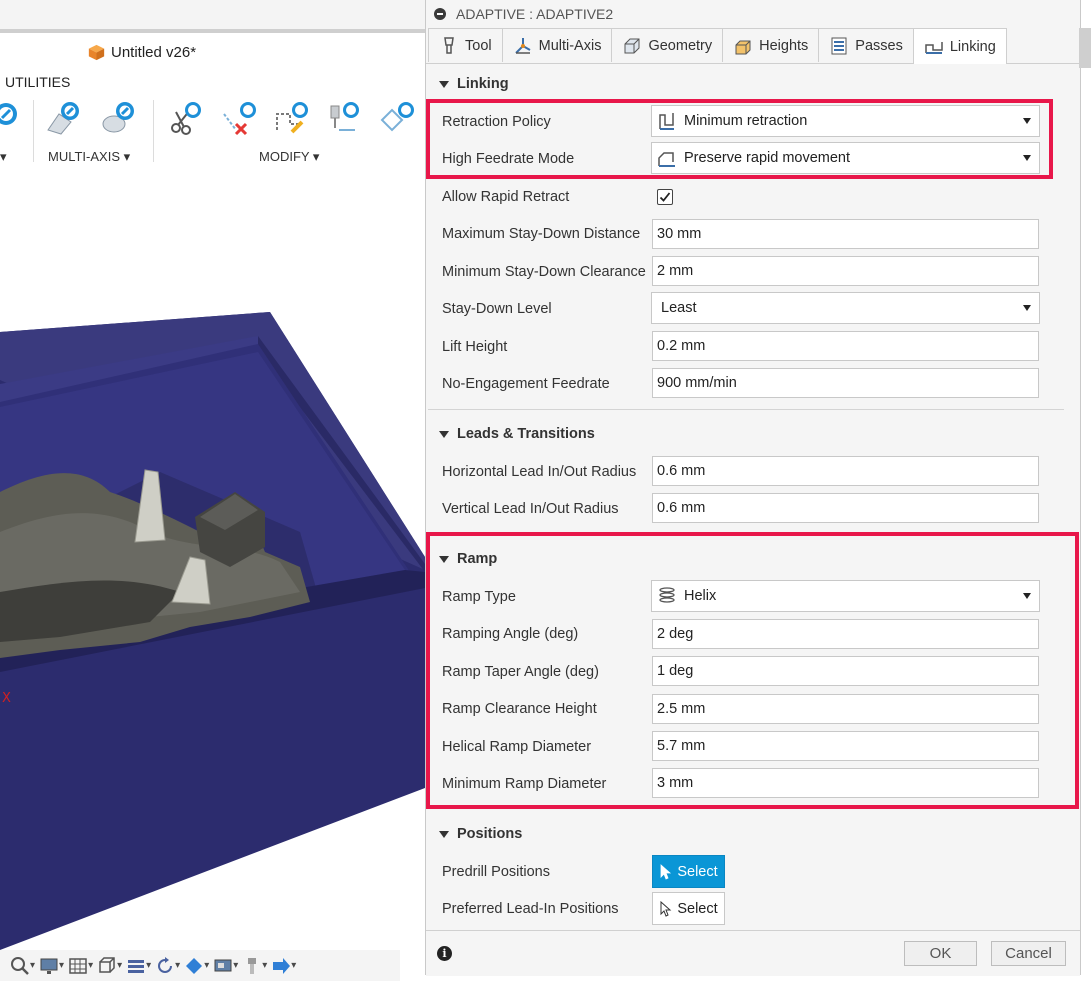 The width and height of the screenshot is (1091, 981). I want to click on vertical-lead-radius-label: Vertical Lead In/Out Radius, so click(530, 509).